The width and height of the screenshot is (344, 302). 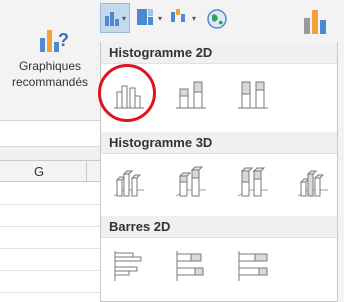 I want to click on column-label: G, so click(x=39, y=171).